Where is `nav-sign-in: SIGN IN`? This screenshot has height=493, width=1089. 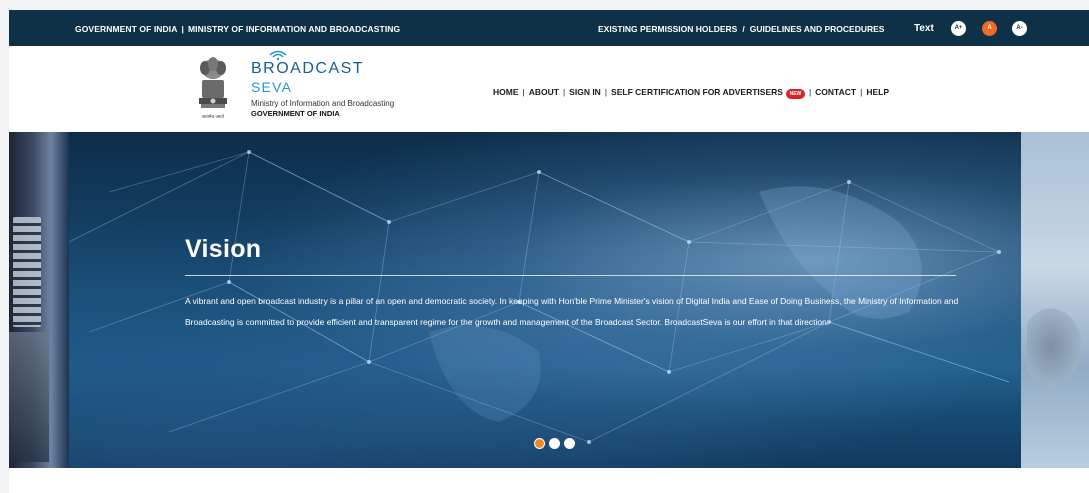
nav-sign-in: SIGN IN is located at coordinates (585, 92).